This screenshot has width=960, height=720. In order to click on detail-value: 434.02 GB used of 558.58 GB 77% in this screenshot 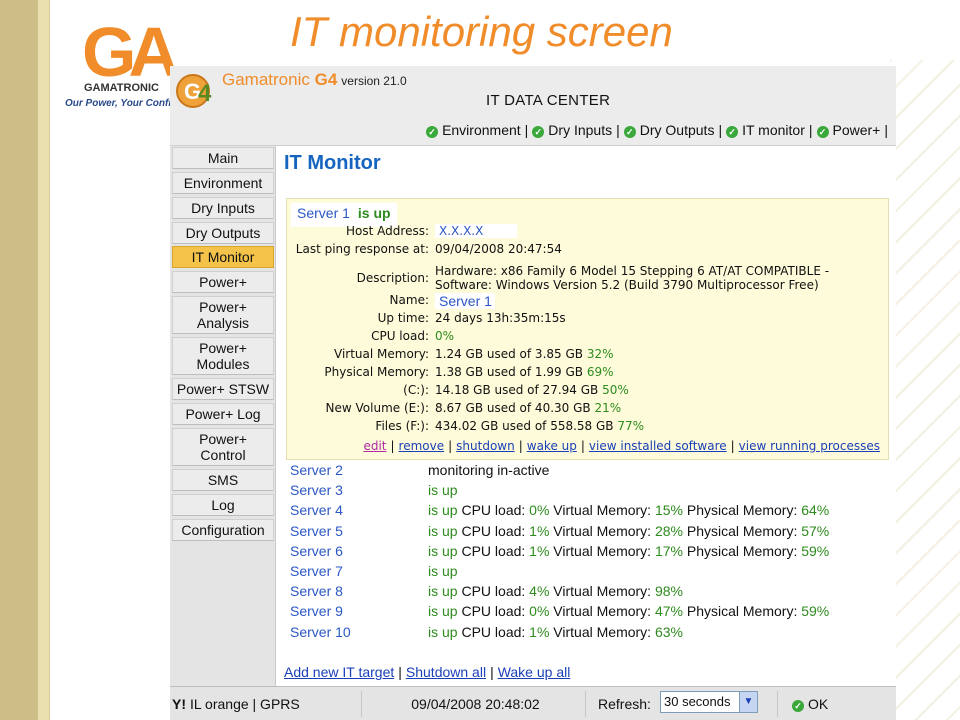, I will do `click(661, 426)`.